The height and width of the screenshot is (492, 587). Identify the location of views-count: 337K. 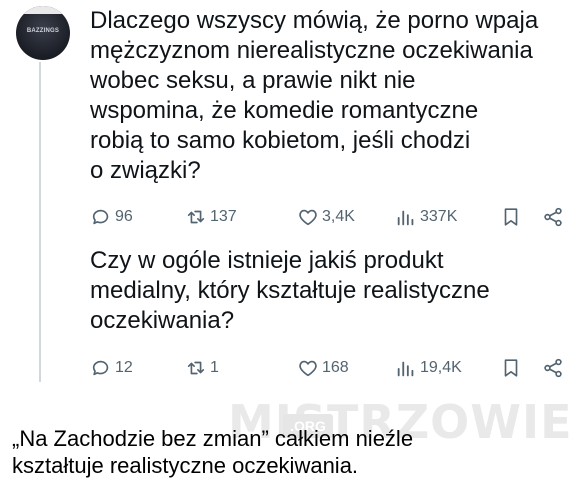
(439, 216).